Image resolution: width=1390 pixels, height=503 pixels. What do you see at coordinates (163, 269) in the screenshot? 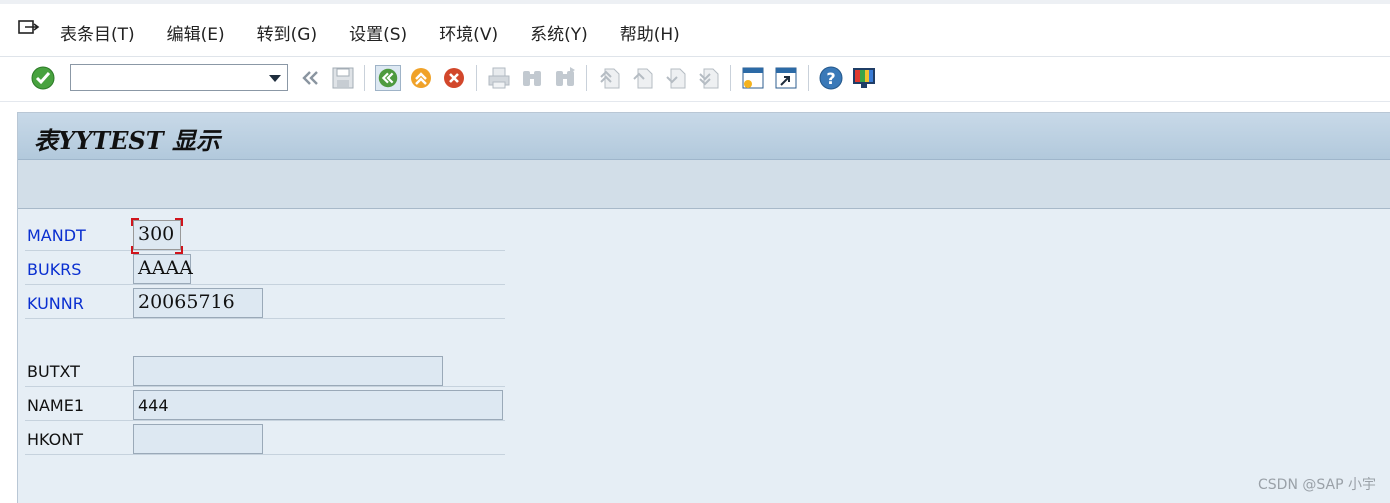
I see `bukrs-field: AAAA` at bounding box center [163, 269].